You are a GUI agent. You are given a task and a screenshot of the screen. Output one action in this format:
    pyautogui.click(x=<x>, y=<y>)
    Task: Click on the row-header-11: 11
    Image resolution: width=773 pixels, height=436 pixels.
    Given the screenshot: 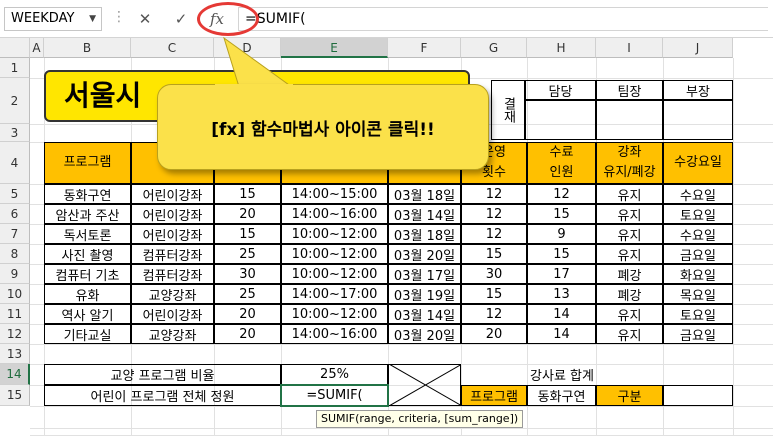 What is the action you would take?
    pyautogui.click(x=15, y=314)
    